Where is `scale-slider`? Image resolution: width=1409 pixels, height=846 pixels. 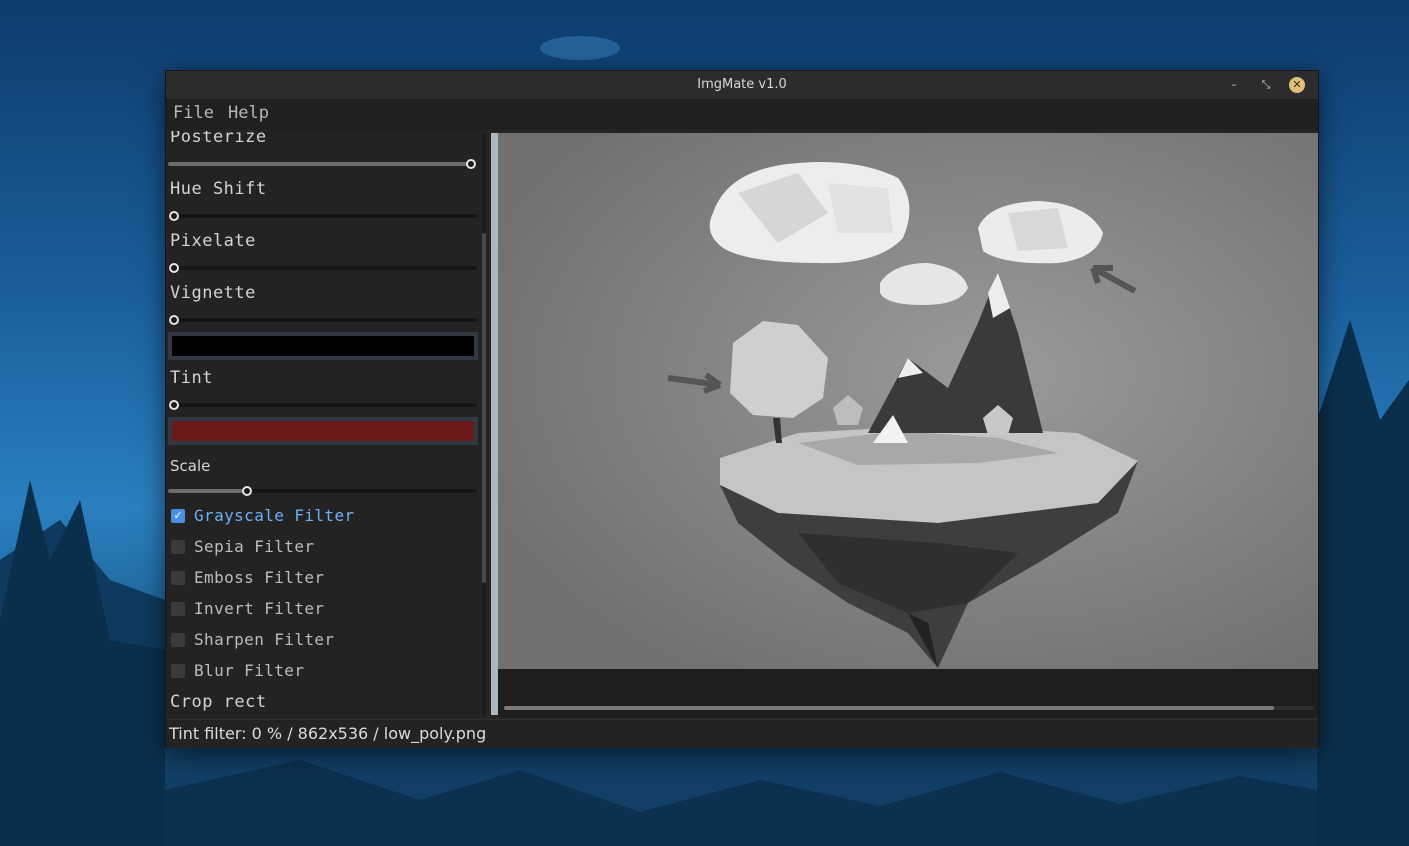
scale-slider is located at coordinates (322, 491).